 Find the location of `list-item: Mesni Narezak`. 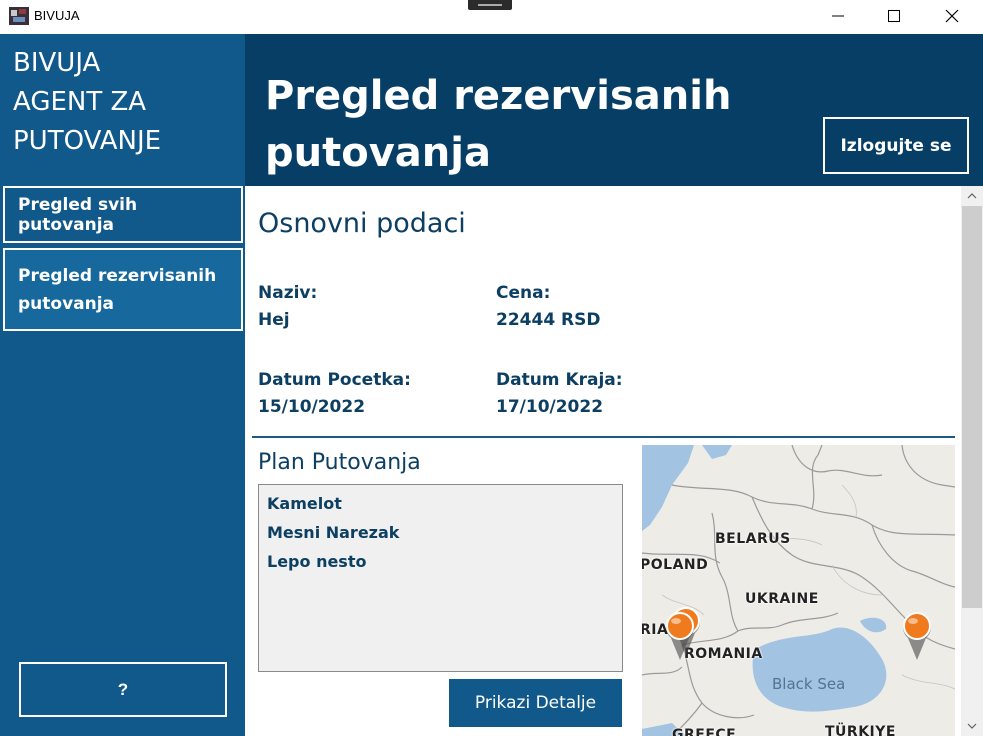

list-item: Mesni Narezak is located at coordinates (440, 532).